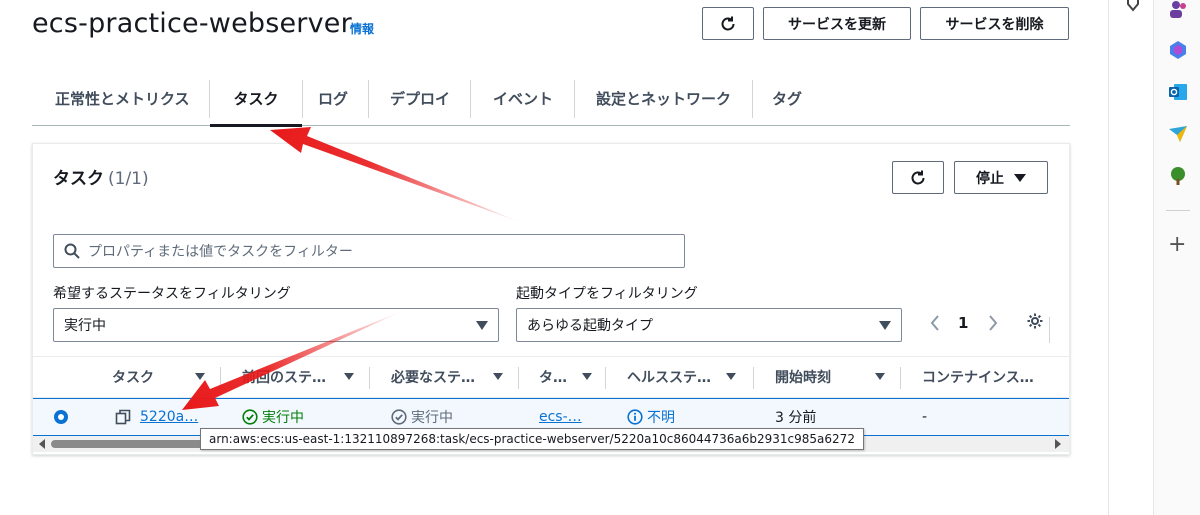 This screenshot has height=515, width=1200. Describe the element at coordinates (1178, 176) in the screenshot. I see `tree-icon` at that location.